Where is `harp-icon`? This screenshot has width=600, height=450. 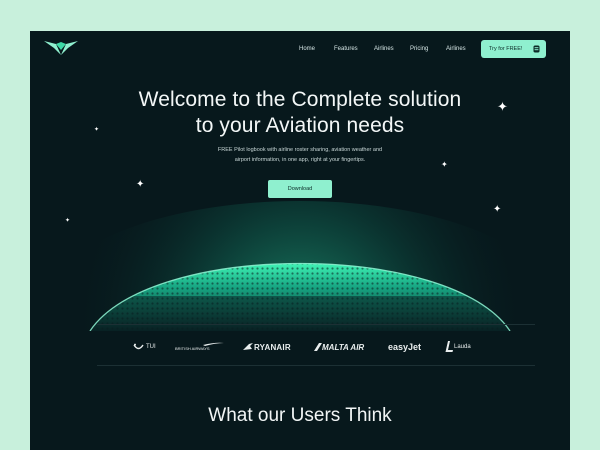
harp-icon is located at coordinates (248, 346).